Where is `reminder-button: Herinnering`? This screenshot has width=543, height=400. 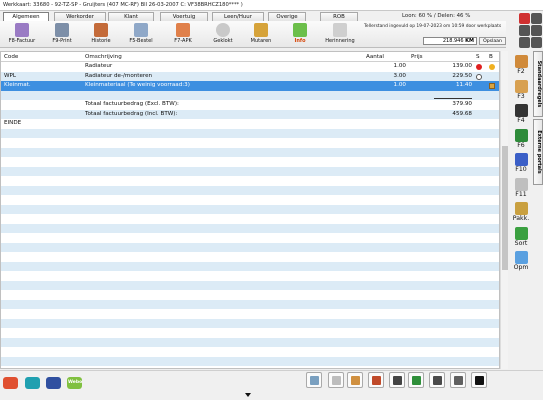
reminder-button: Herinnering is located at coordinates (340, 34).